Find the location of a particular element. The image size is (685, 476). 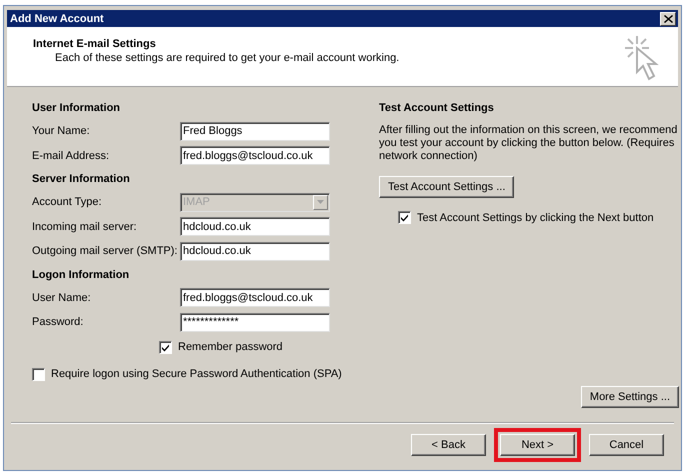

close-button is located at coordinates (668, 19).